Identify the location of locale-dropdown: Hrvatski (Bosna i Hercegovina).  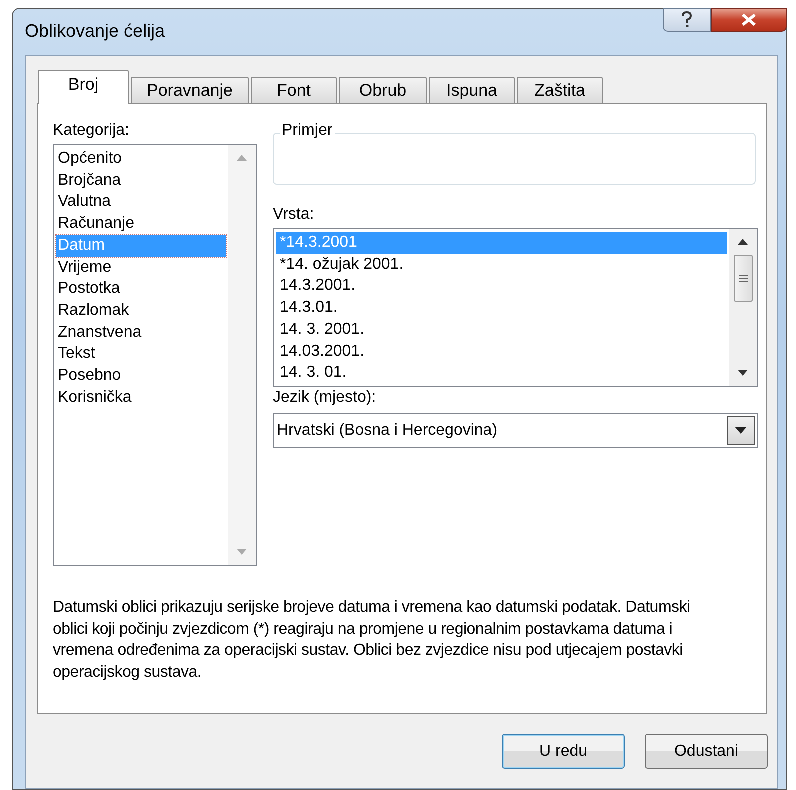
(515, 430).